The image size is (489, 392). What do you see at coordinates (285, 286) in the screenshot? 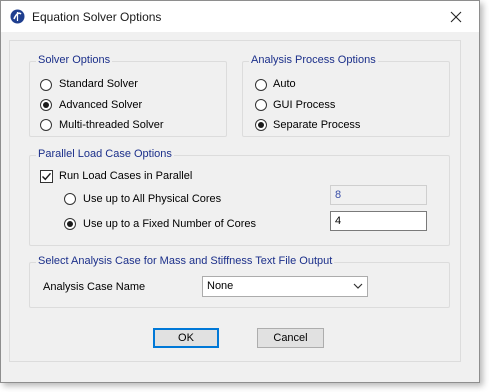
I see `analysis-case-name-select: None` at bounding box center [285, 286].